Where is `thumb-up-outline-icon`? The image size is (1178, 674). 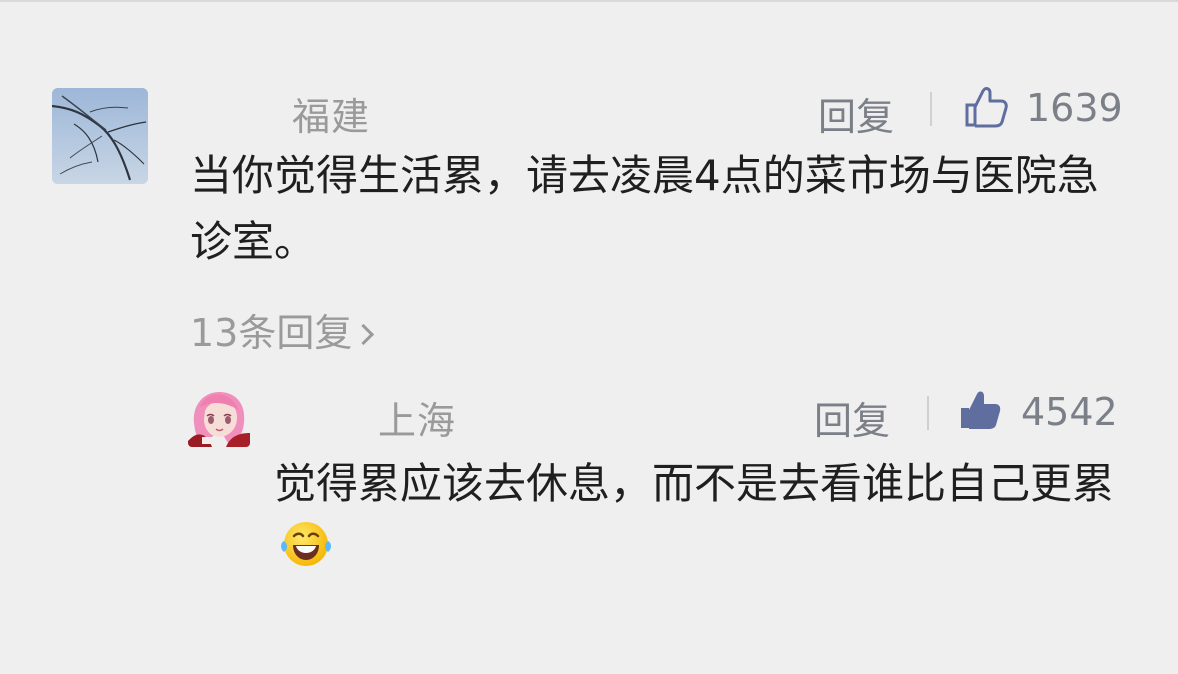 thumb-up-outline-icon is located at coordinates (986, 107).